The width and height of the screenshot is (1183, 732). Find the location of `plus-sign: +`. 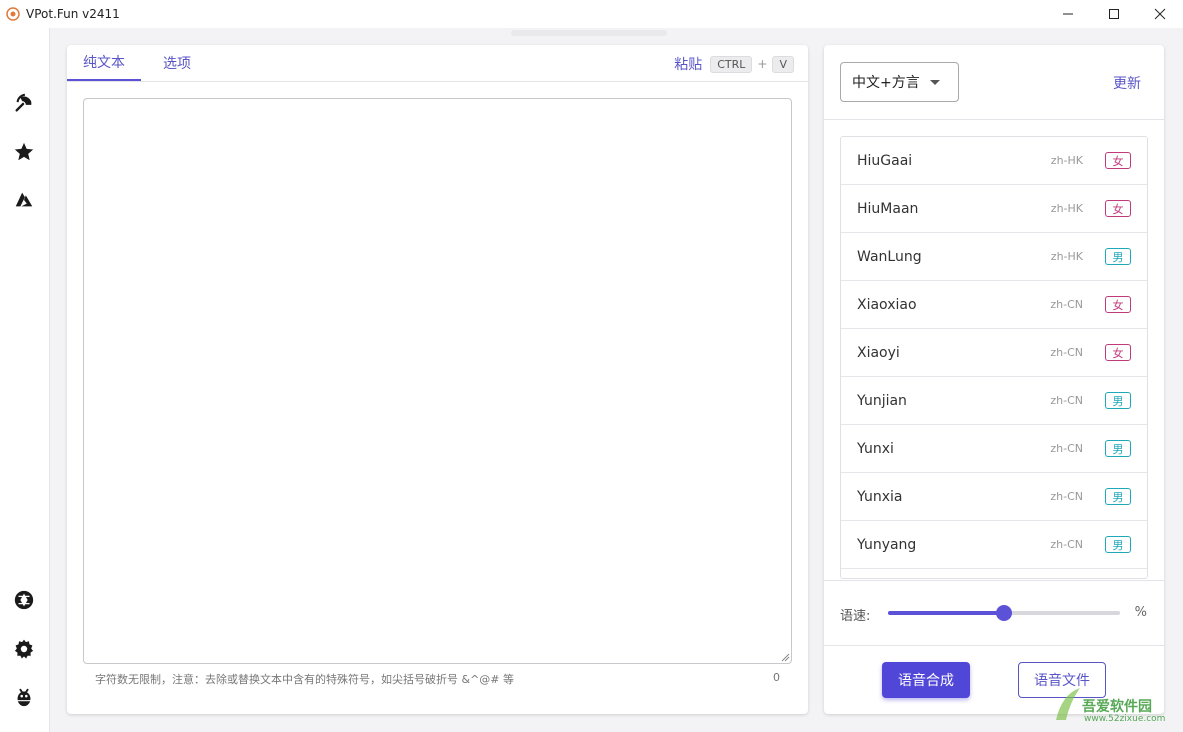

plus-sign: + is located at coordinates (762, 64).